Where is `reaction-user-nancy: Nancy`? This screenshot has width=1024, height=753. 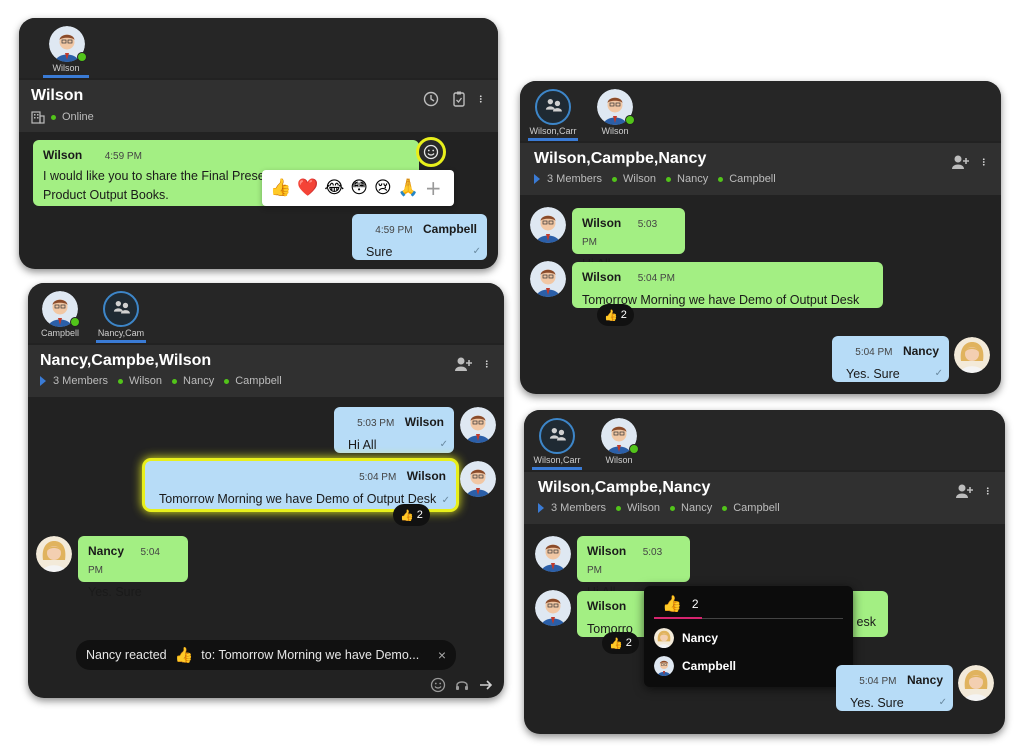
reaction-user-nancy: Nancy is located at coordinates (686, 638).